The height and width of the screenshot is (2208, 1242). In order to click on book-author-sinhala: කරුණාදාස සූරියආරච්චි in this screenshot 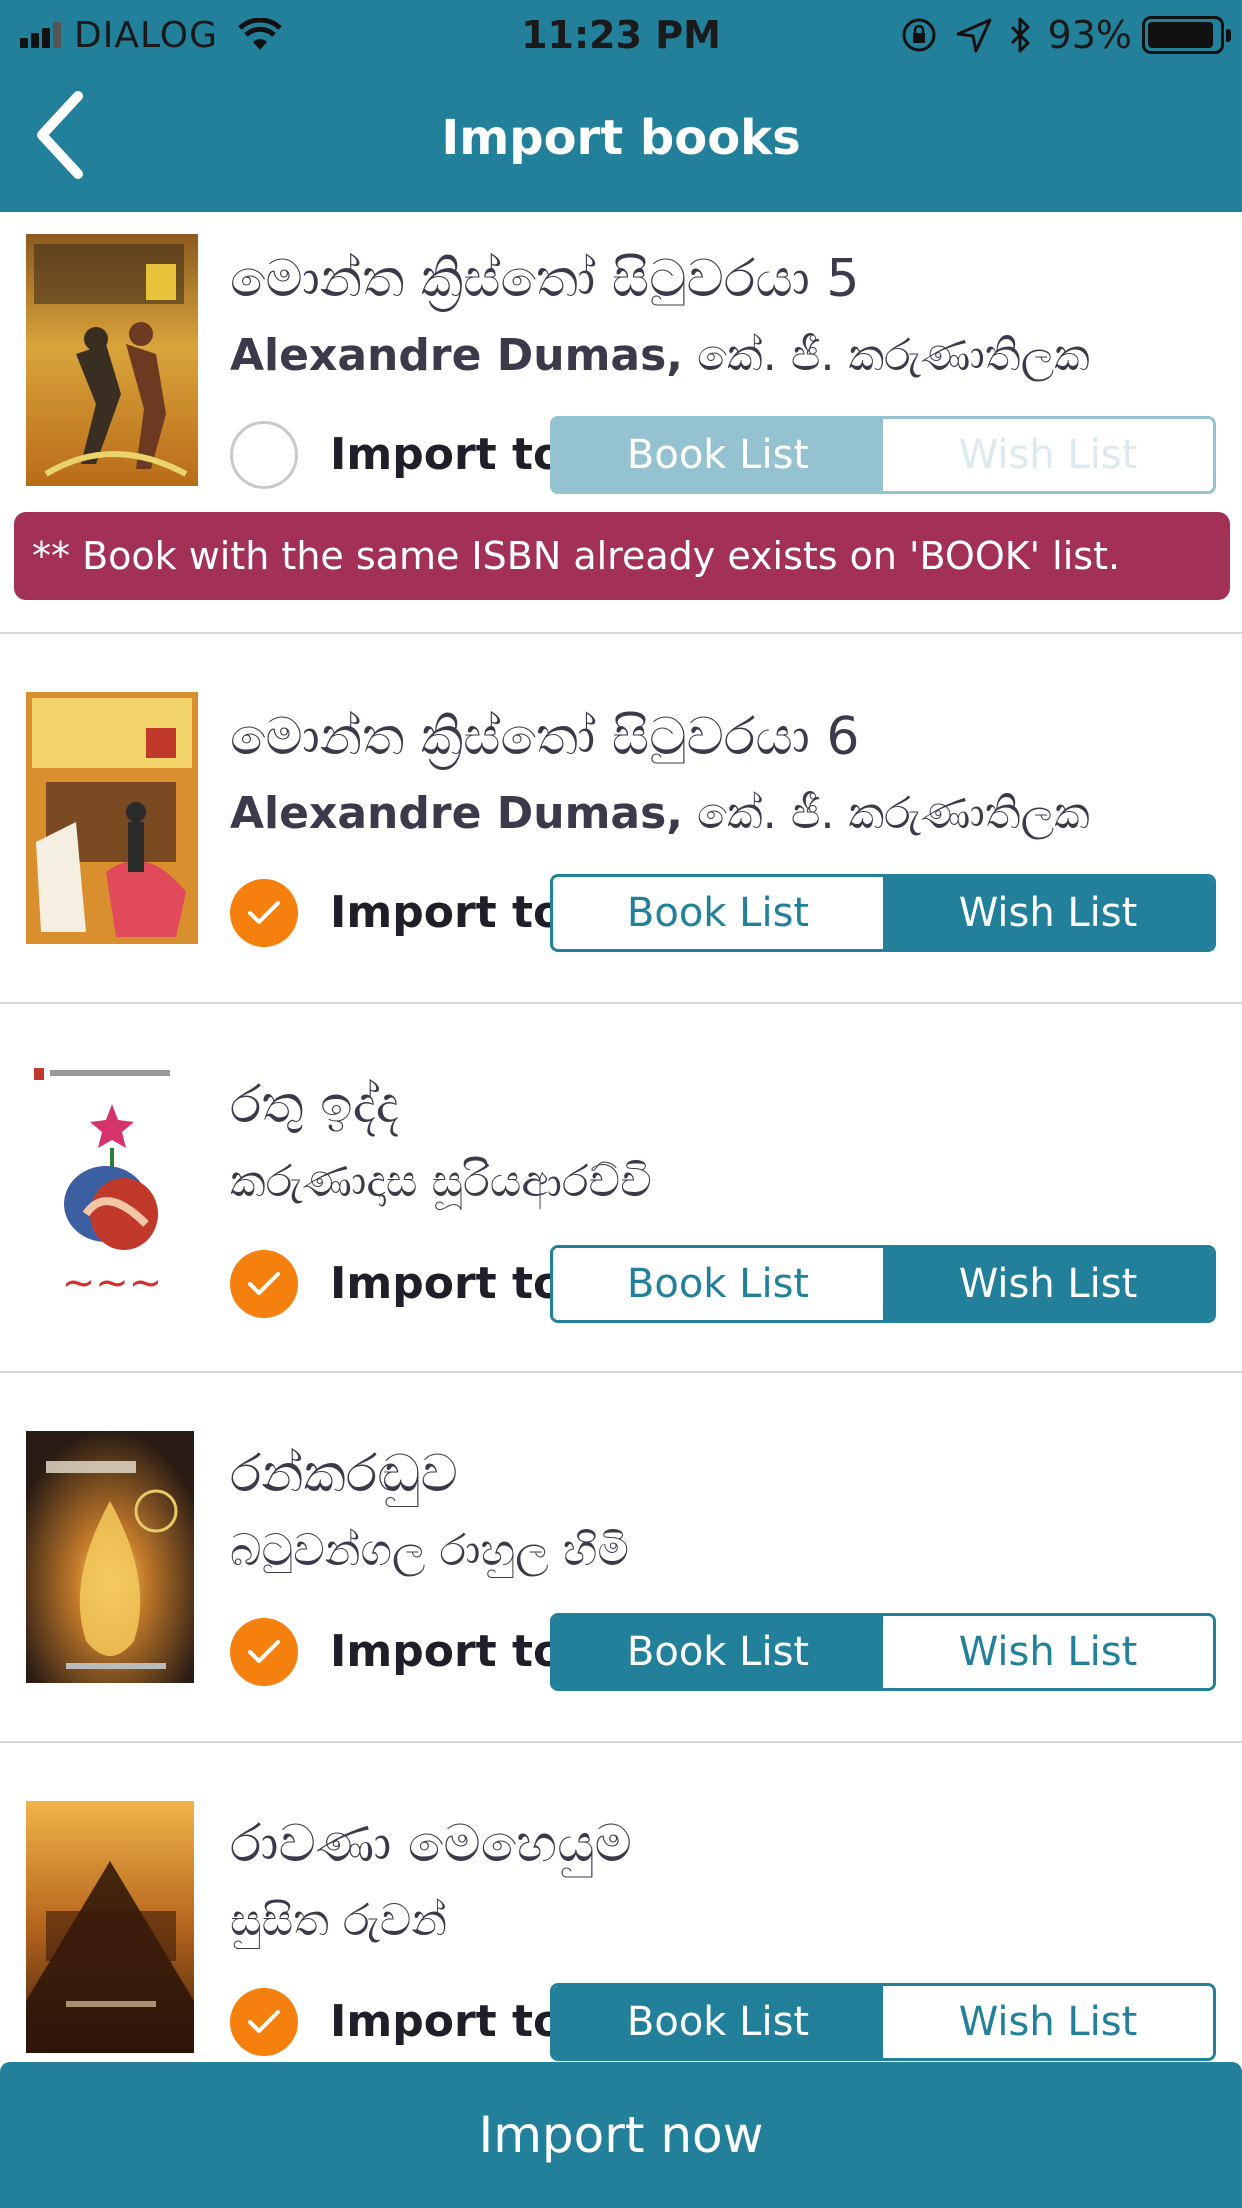, I will do `click(441, 1181)`.